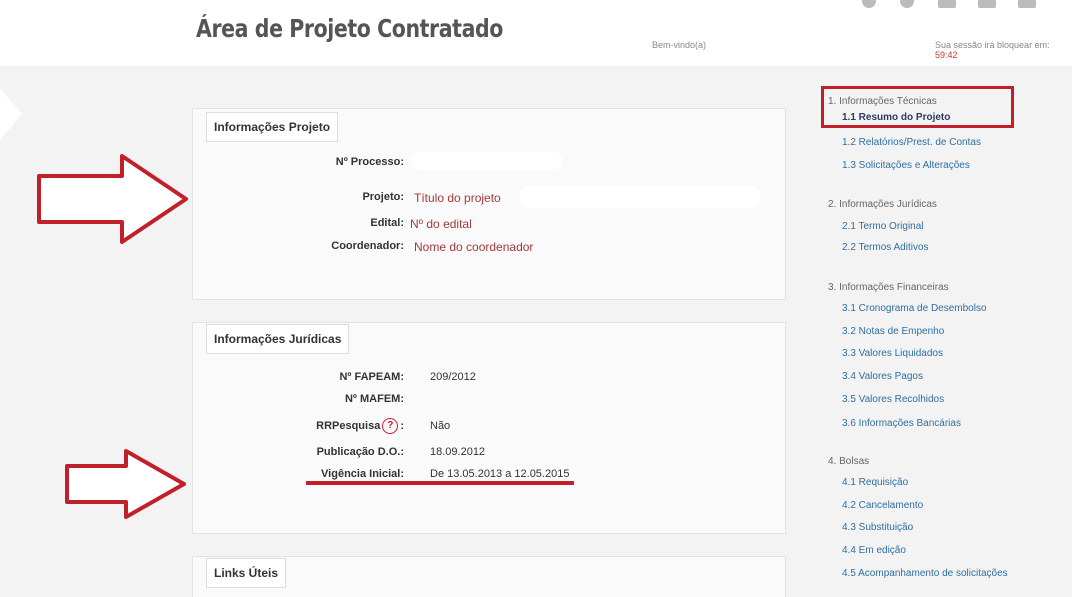 Image resolution: width=1072 pixels, height=597 pixels. What do you see at coordinates (946, 55) in the screenshot?
I see `session-time: 59:42` at bounding box center [946, 55].